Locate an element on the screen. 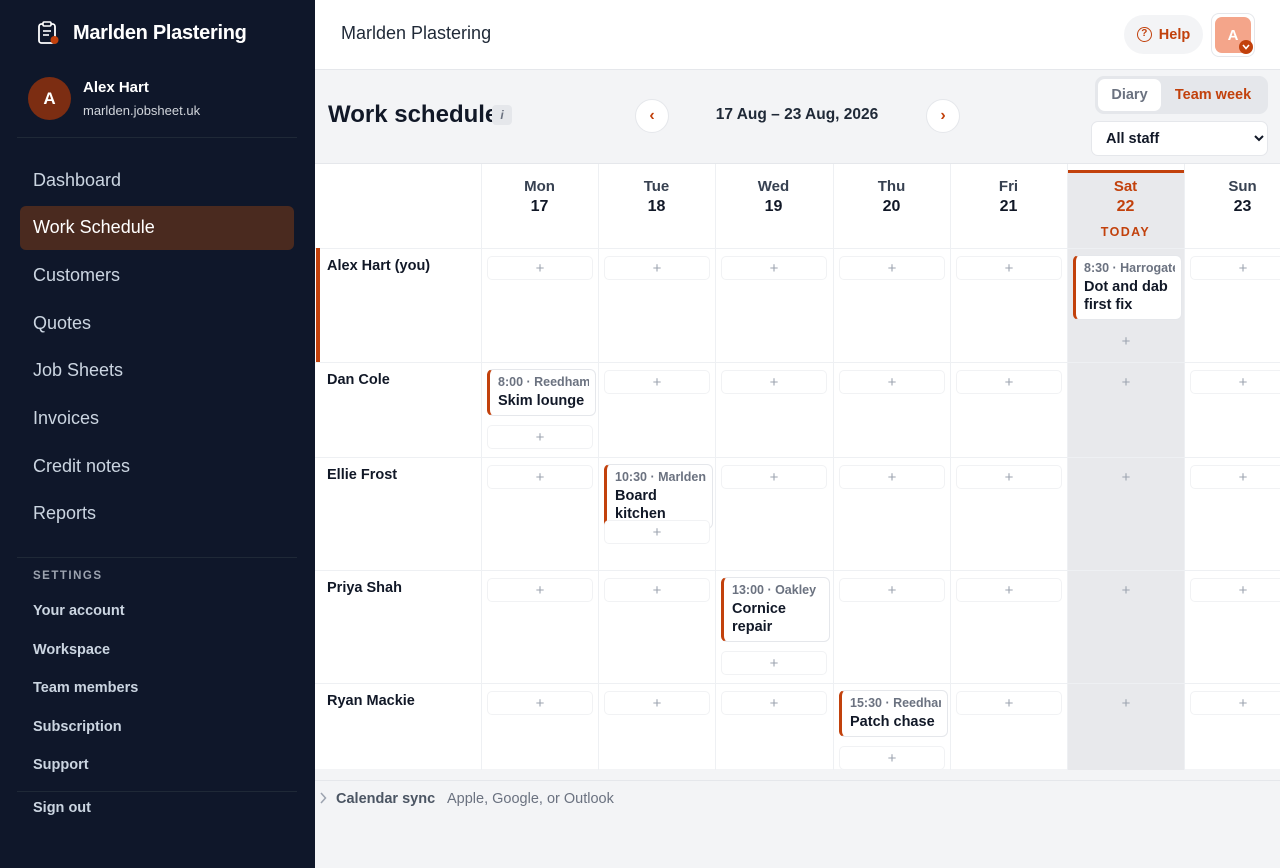  diary-view-tab: Diary is located at coordinates (1129, 95).